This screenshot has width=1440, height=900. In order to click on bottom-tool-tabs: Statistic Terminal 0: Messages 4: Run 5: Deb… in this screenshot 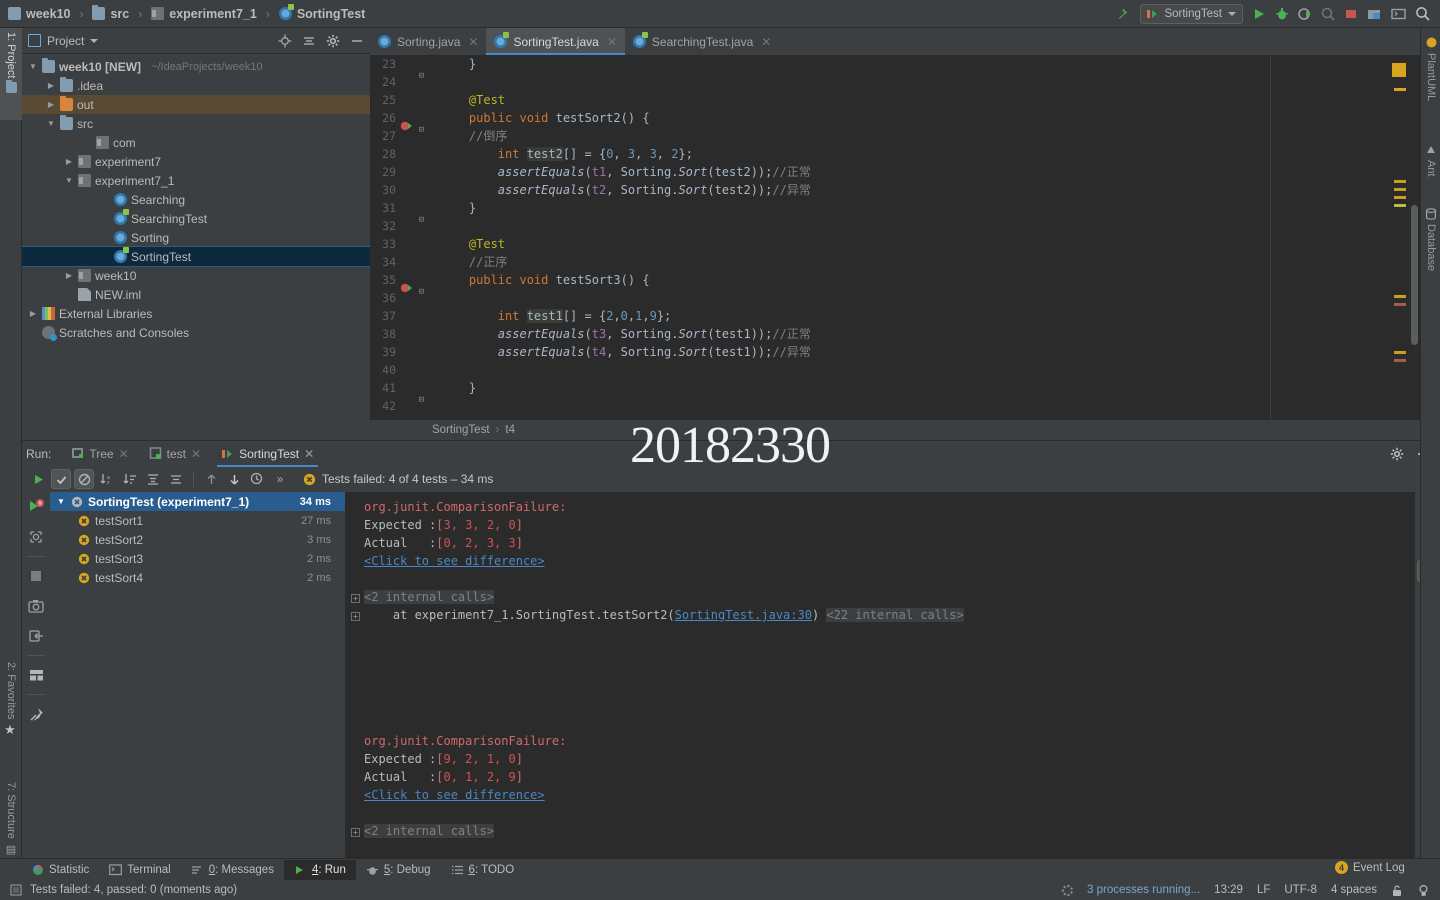, I will do `click(720, 869)`.